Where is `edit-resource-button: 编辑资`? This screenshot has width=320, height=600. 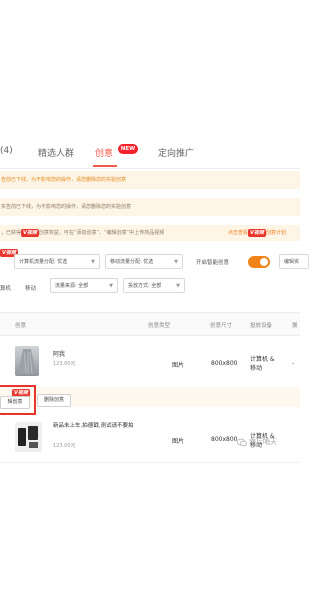 edit-resource-button: 编辑资 is located at coordinates (294, 261).